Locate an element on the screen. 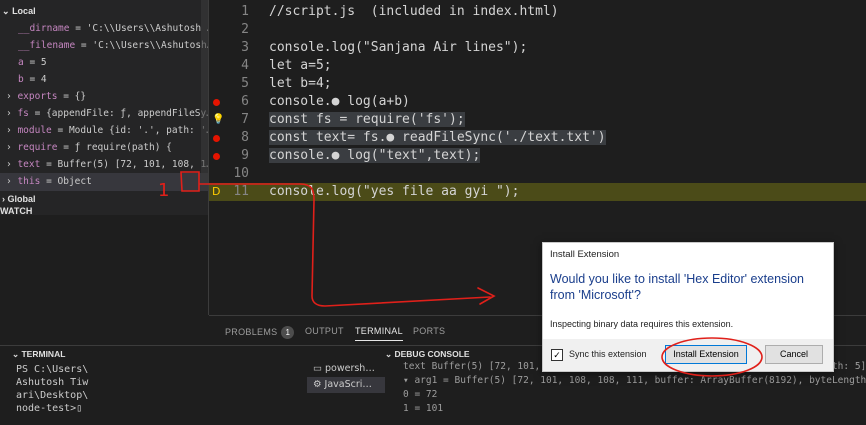 Image resolution: width=866 pixels, height=425 pixels. tab-problems: PROBLEMS 1 is located at coordinates (260, 332).